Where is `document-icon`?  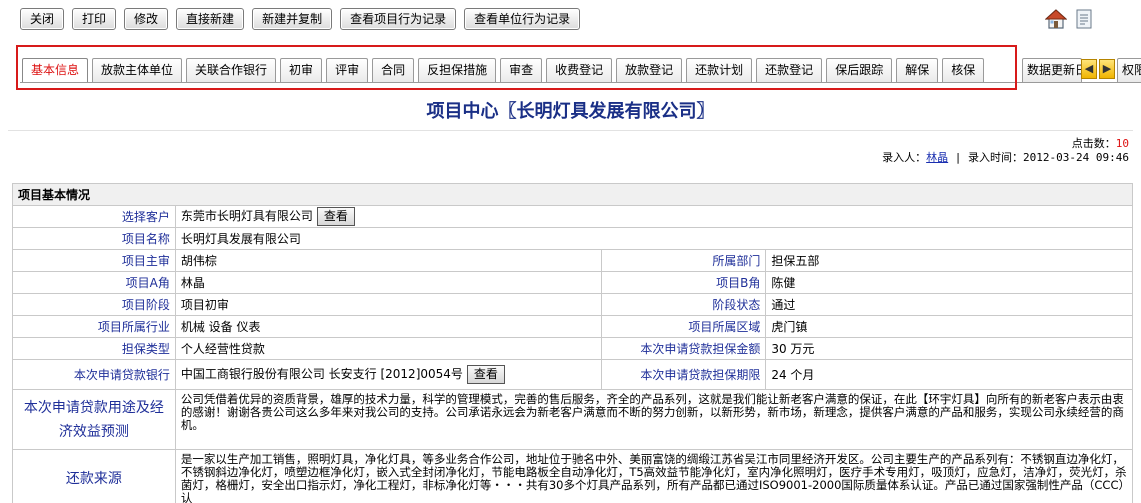
document-icon is located at coordinates (1084, 19).